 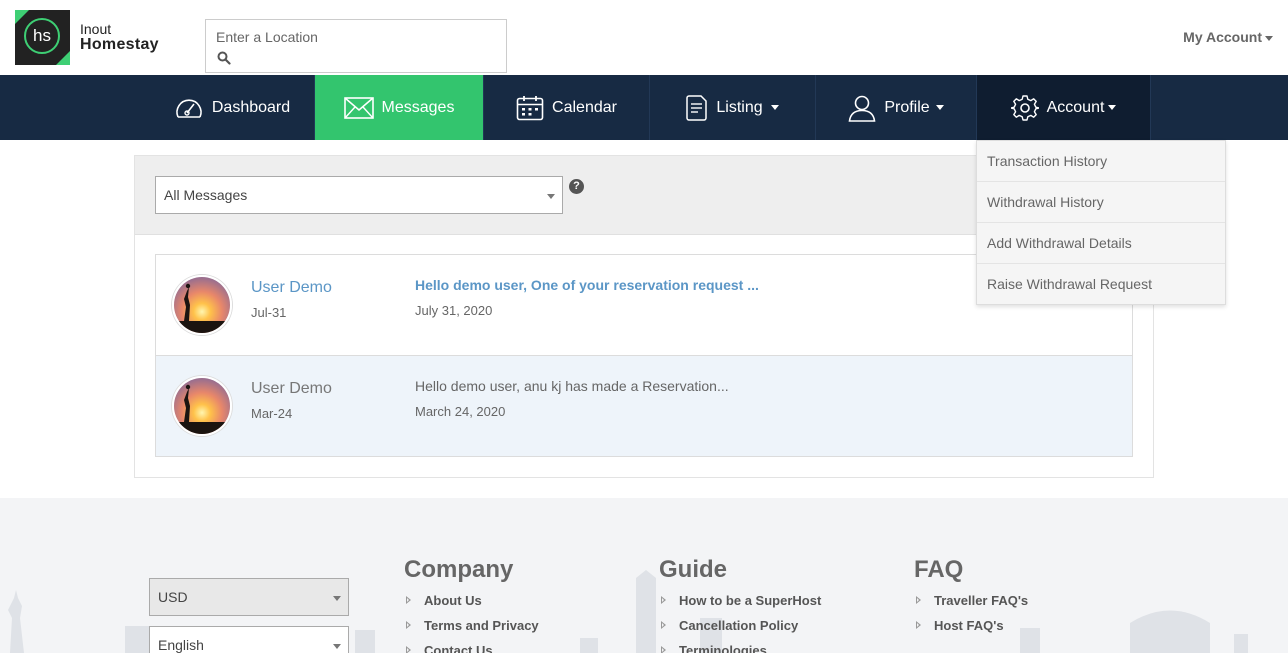 I want to click on logo-initials: hs, so click(x=42, y=36).